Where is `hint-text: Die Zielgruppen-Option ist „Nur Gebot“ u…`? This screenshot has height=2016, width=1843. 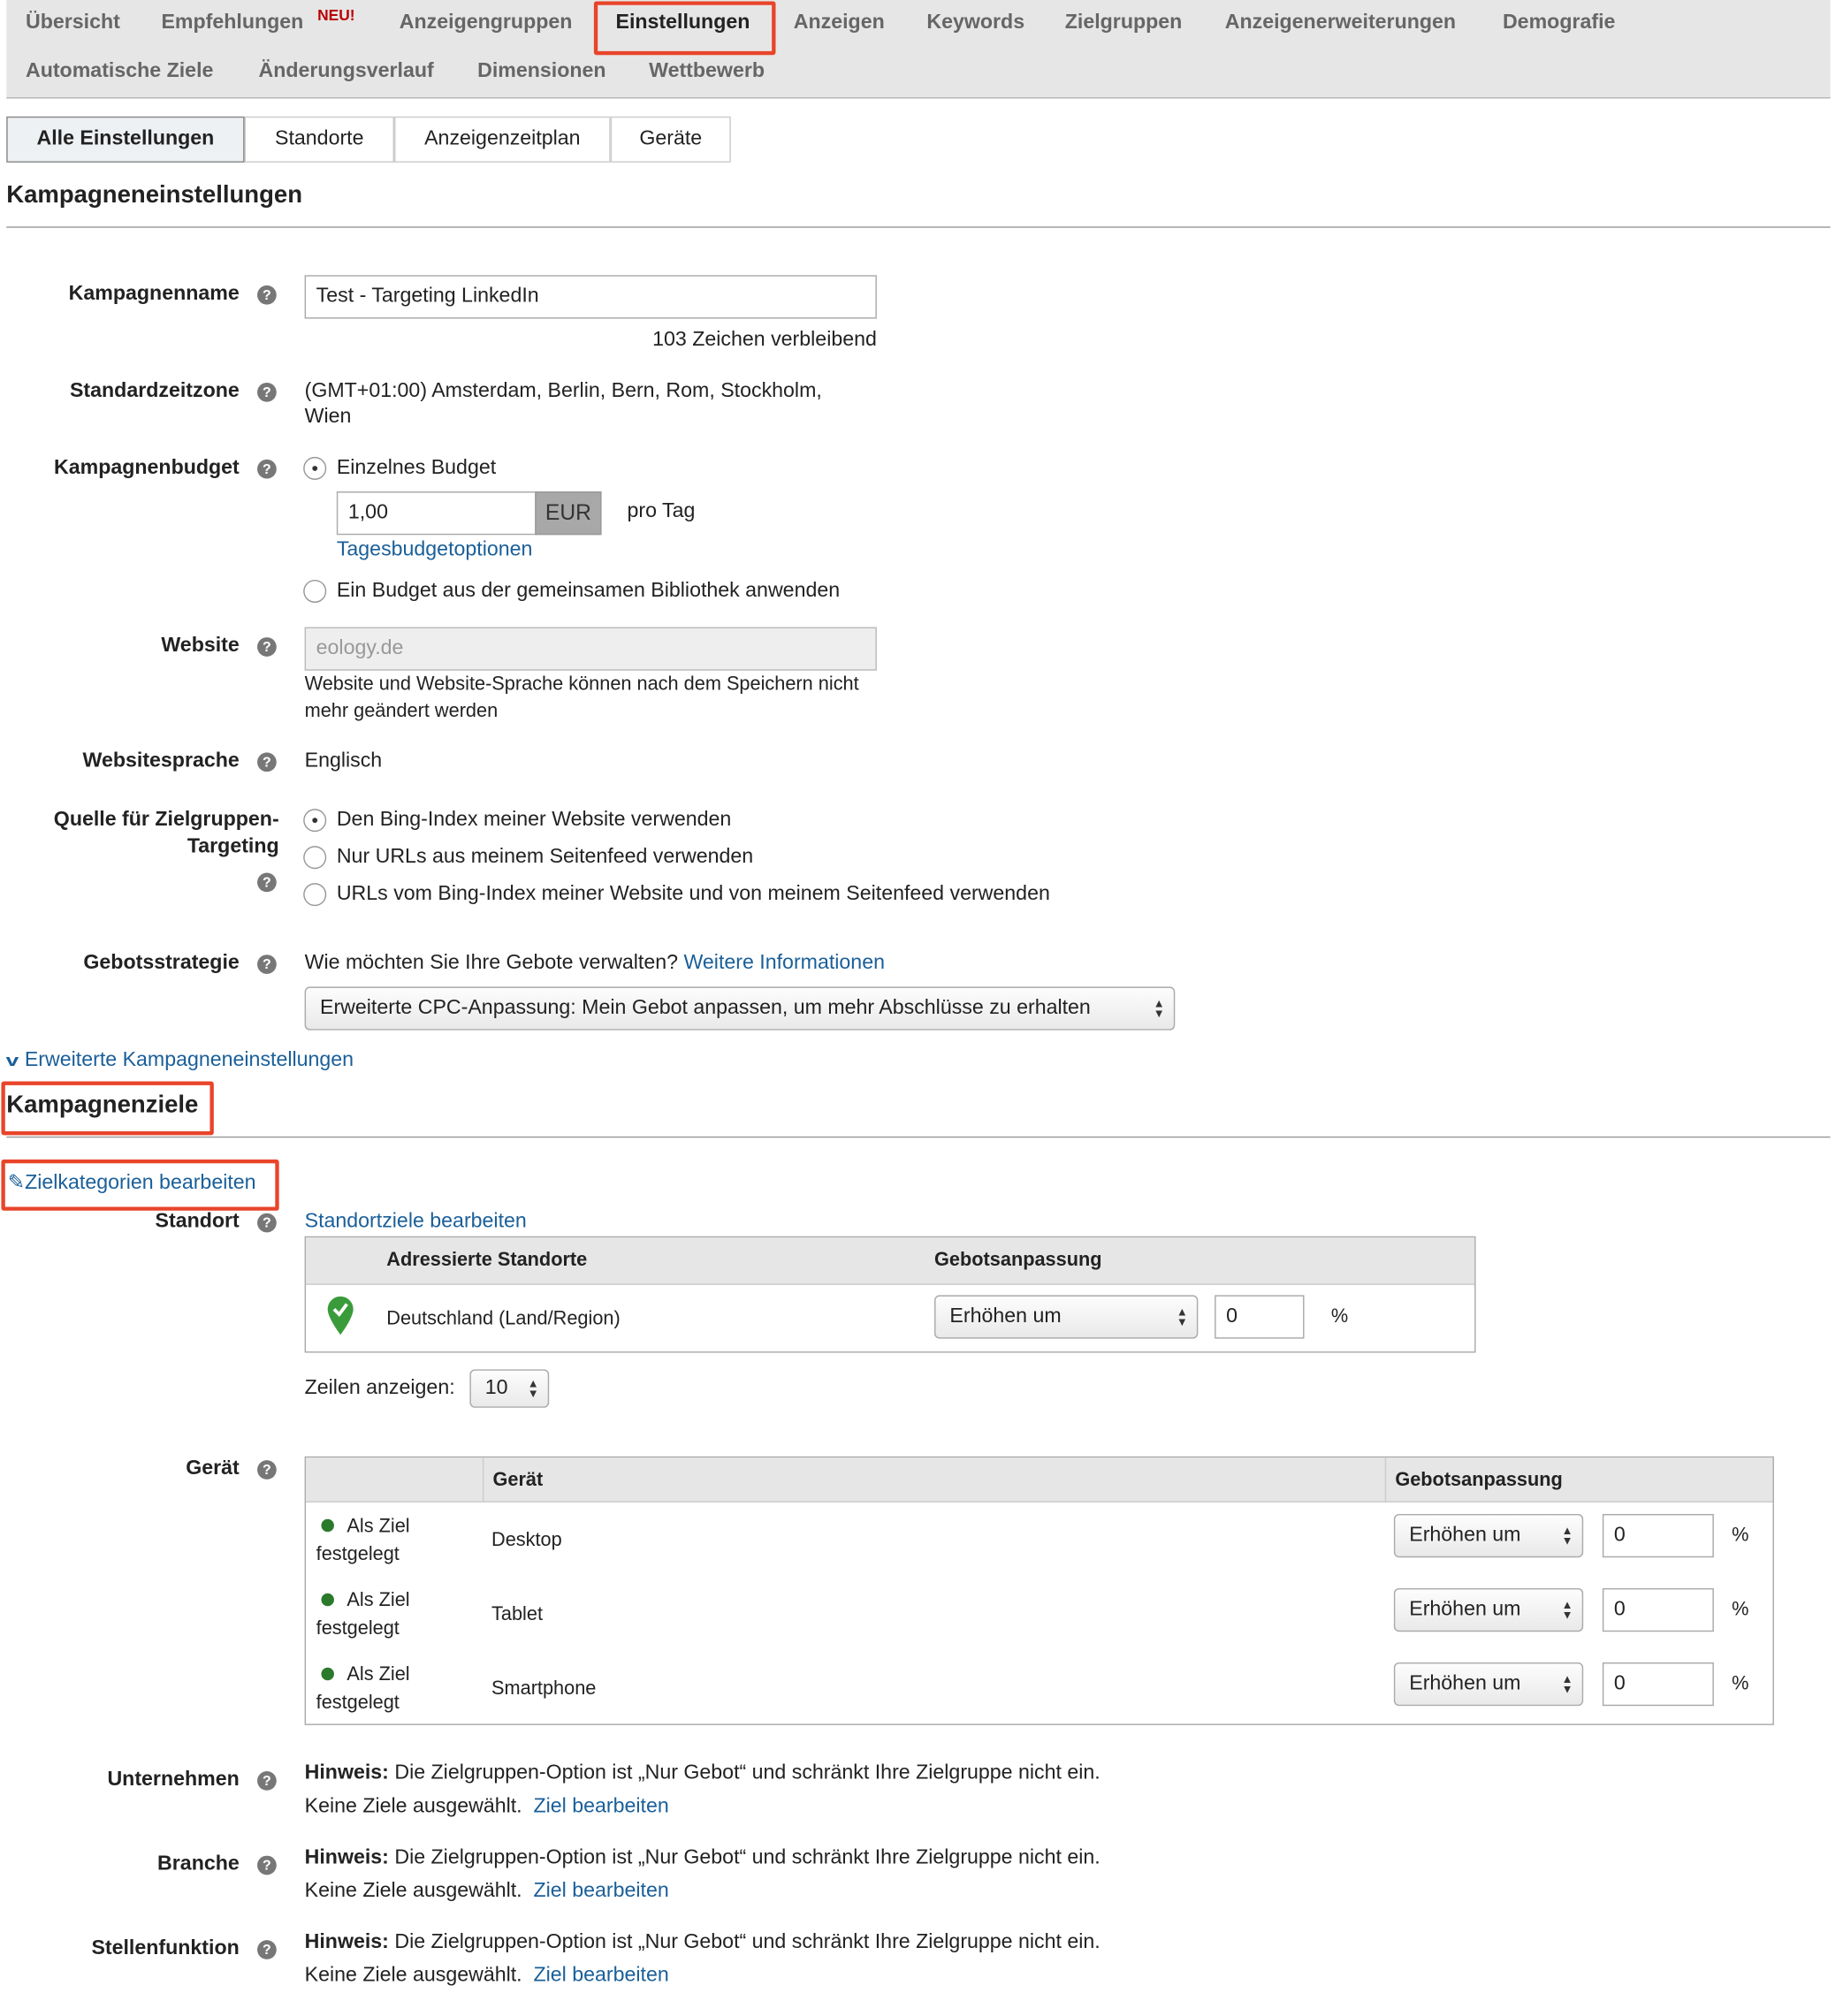
hint-text: Die Zielgruppen-Option ist „Nur Gebot“ u… is located at coordinates (744, 1942).